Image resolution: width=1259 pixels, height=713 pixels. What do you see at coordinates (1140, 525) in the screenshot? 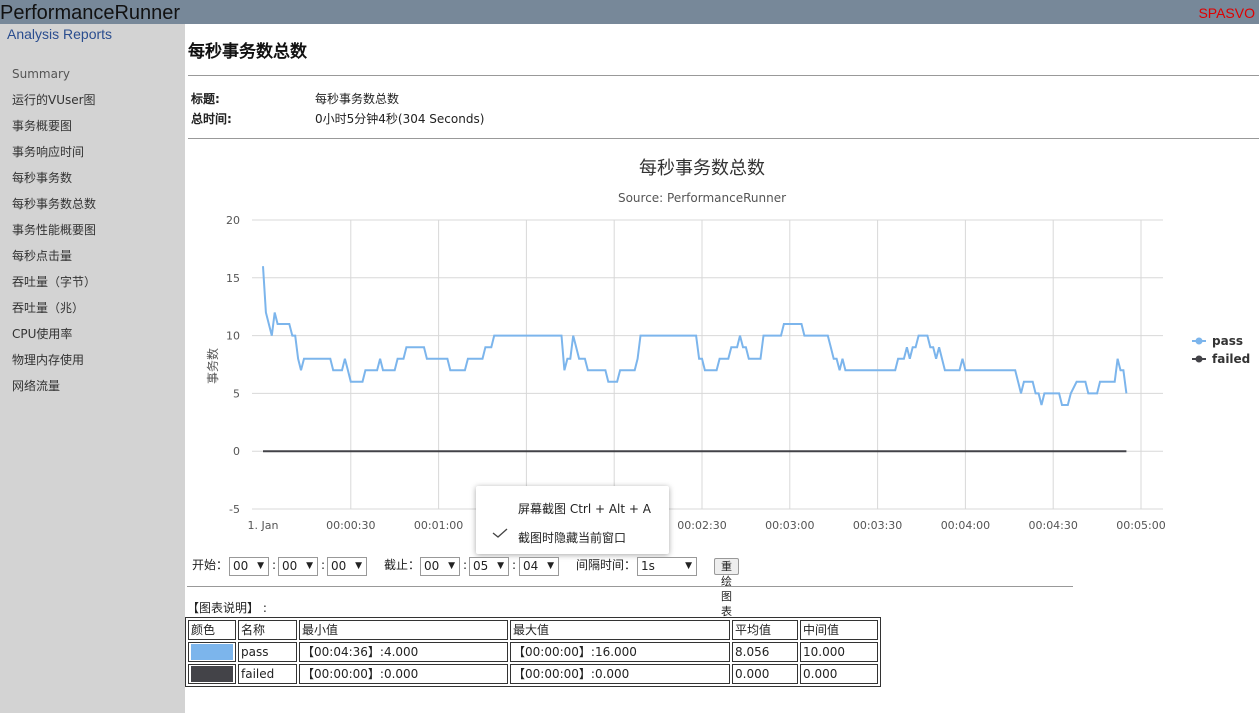
I see `x-tick-label: 00:05:00` at bounding box center [1140, 525].